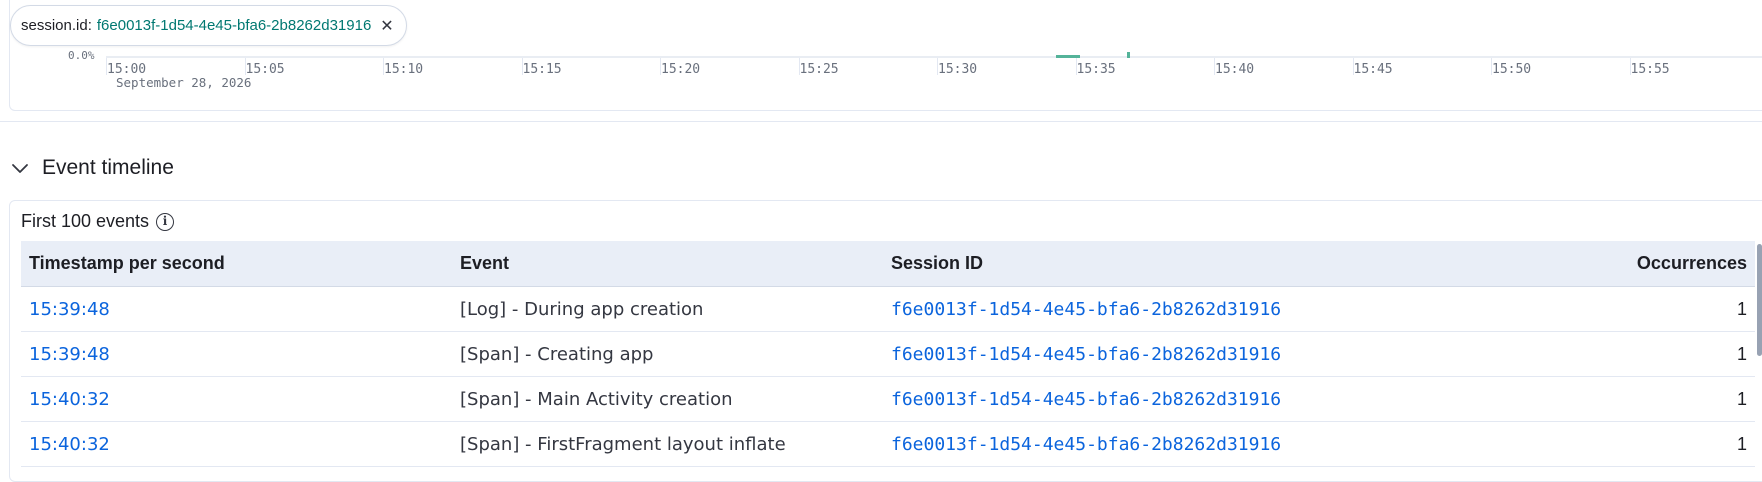 This screenshot has width=1762, height=482. Describe the element at coordinates (958, 69) in the screenshot. I see `x-axis-tick-label: 15:30` at that location.